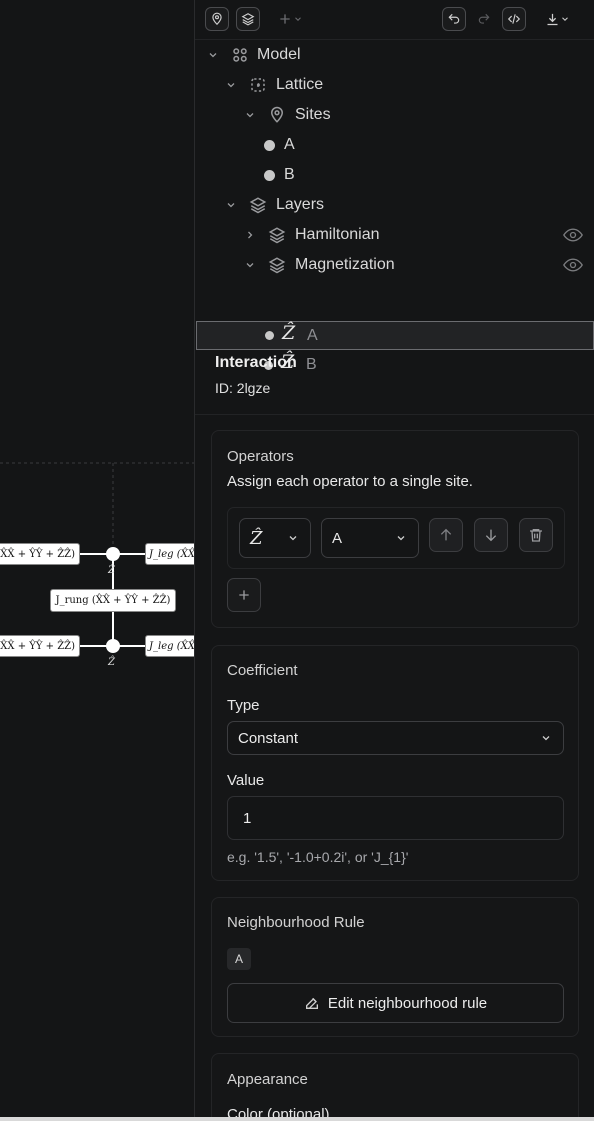 This screenshot has width=594, height=1121. I want to click on trash-icon, so click(536, 535).